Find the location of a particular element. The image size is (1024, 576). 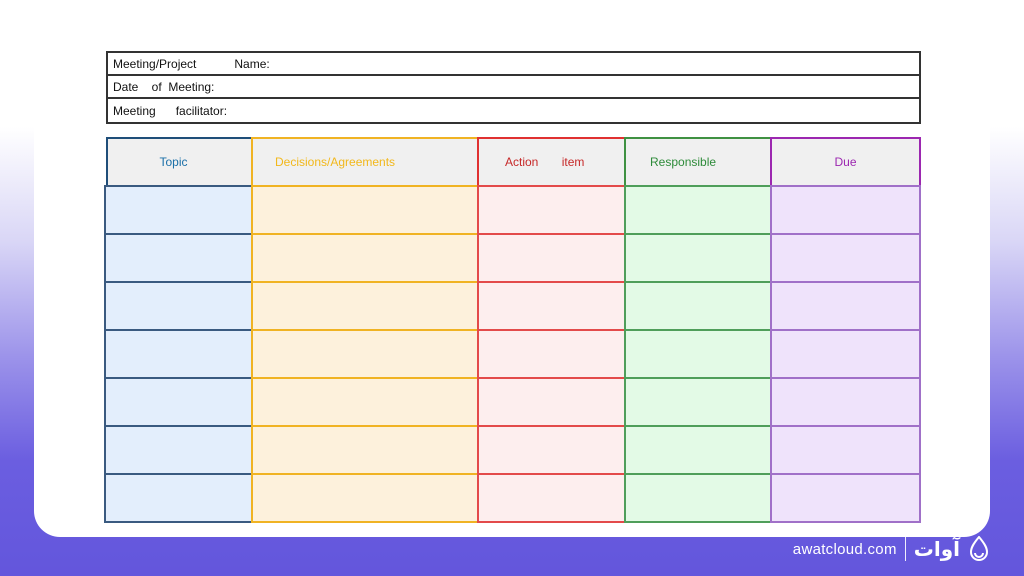

header-due: Due is located at coordinates (845, 162).